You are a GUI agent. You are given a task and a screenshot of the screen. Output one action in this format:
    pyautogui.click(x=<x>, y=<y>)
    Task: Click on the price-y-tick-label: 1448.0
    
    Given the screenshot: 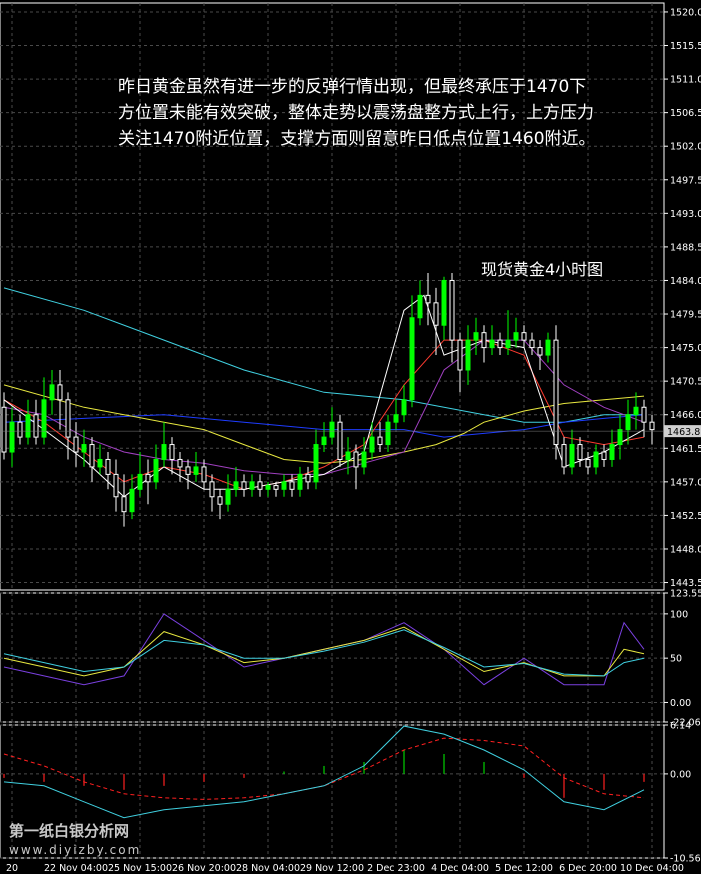 What is the action you would take?
    pyautogui.click(x=685, y=549)
    